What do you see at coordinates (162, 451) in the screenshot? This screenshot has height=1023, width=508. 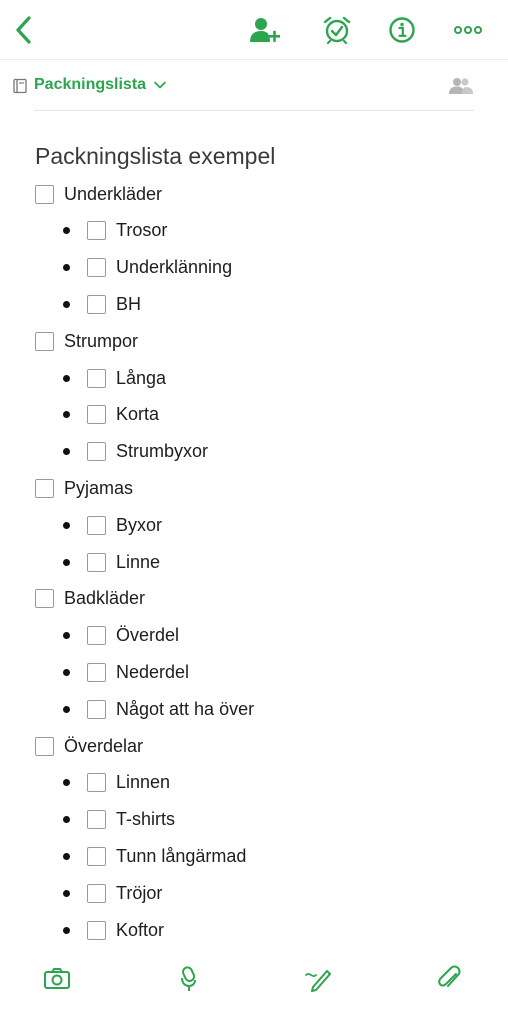 I see `checklist-subitem-label: Strumbyxor` at bounding box center [162, 451].